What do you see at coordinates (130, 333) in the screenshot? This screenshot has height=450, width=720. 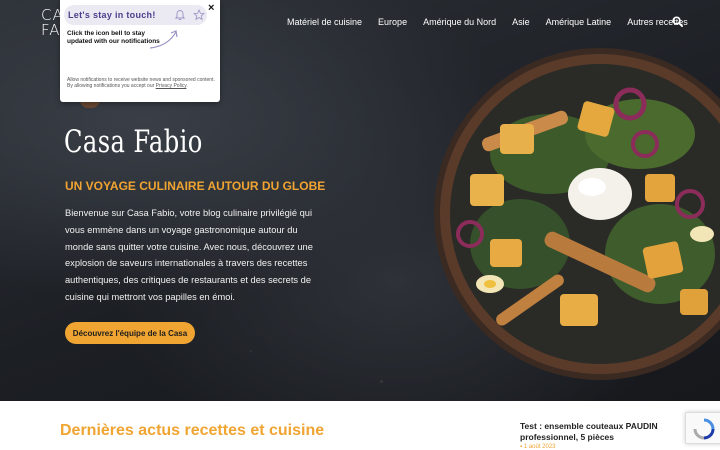 I see `discover-team-button: Découvrez l'équipe de la Casa` at bounding box center [130, 333].